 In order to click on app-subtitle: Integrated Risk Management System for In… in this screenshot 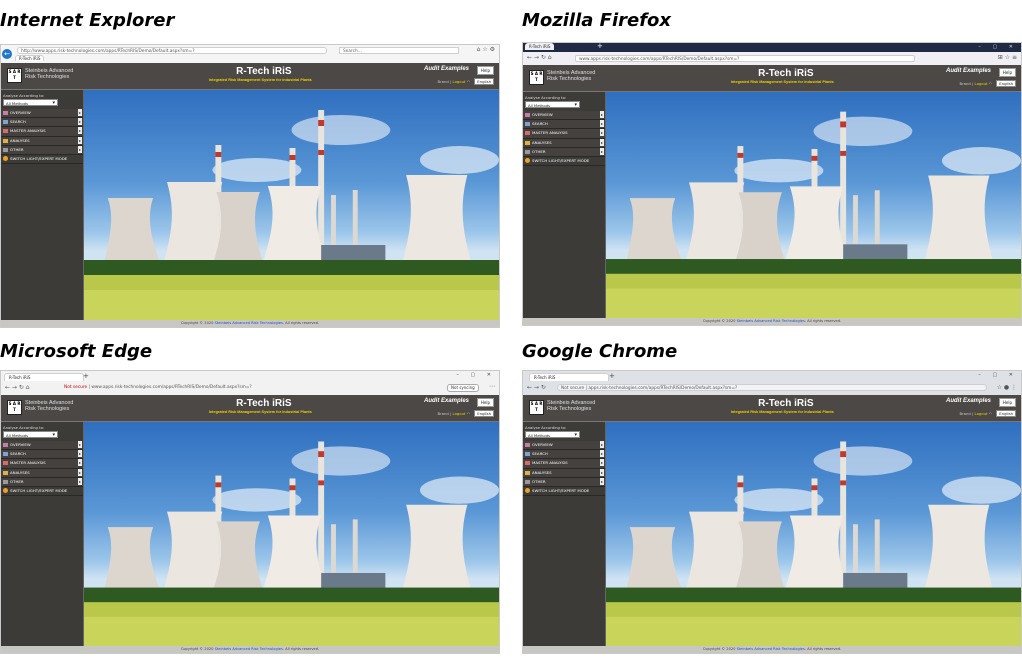, I will do `click(260, 412)`.